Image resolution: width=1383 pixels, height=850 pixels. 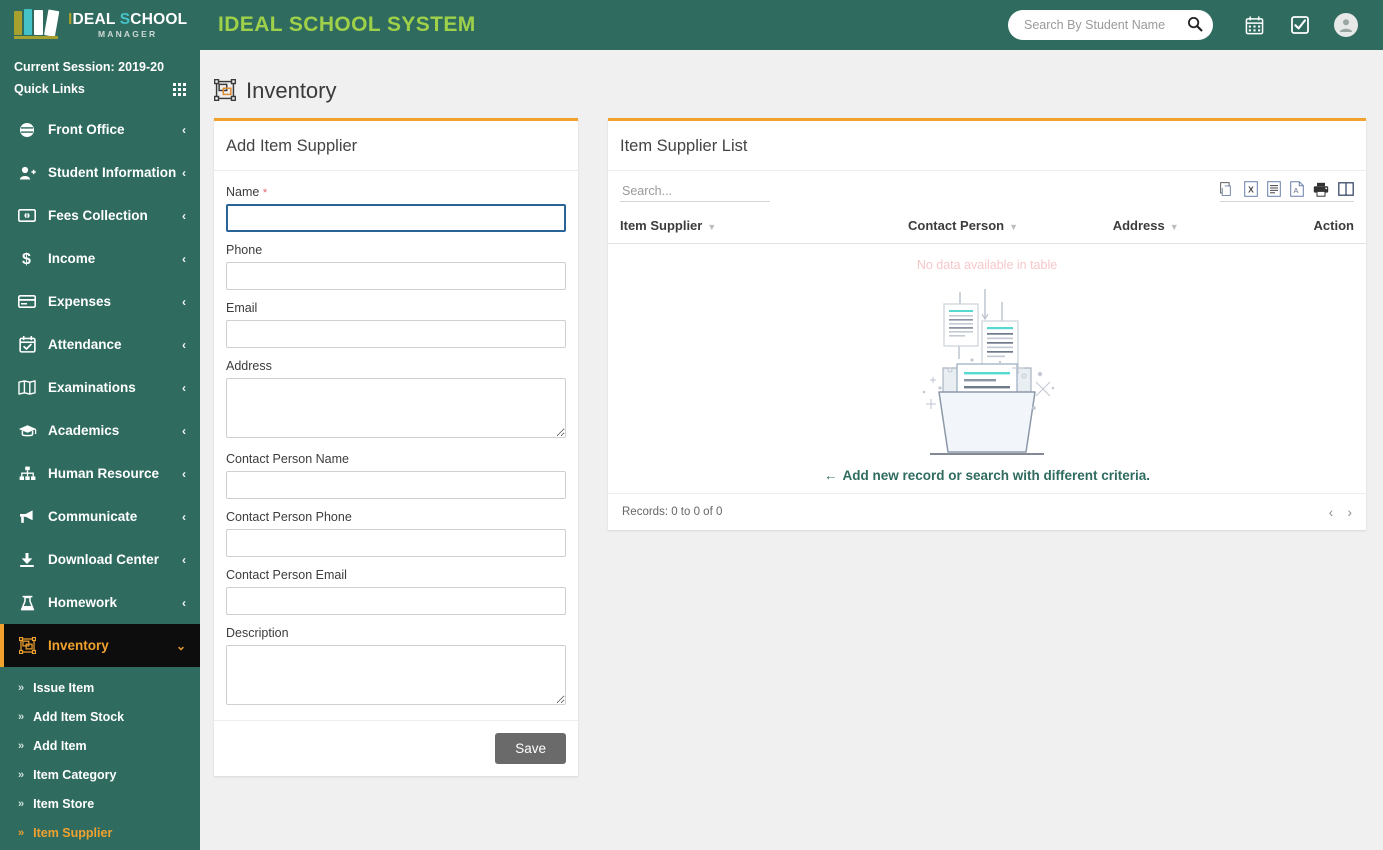 I want to click on submenu-item-item-supplier: » Item Supplier, so click(x=100, y=832).